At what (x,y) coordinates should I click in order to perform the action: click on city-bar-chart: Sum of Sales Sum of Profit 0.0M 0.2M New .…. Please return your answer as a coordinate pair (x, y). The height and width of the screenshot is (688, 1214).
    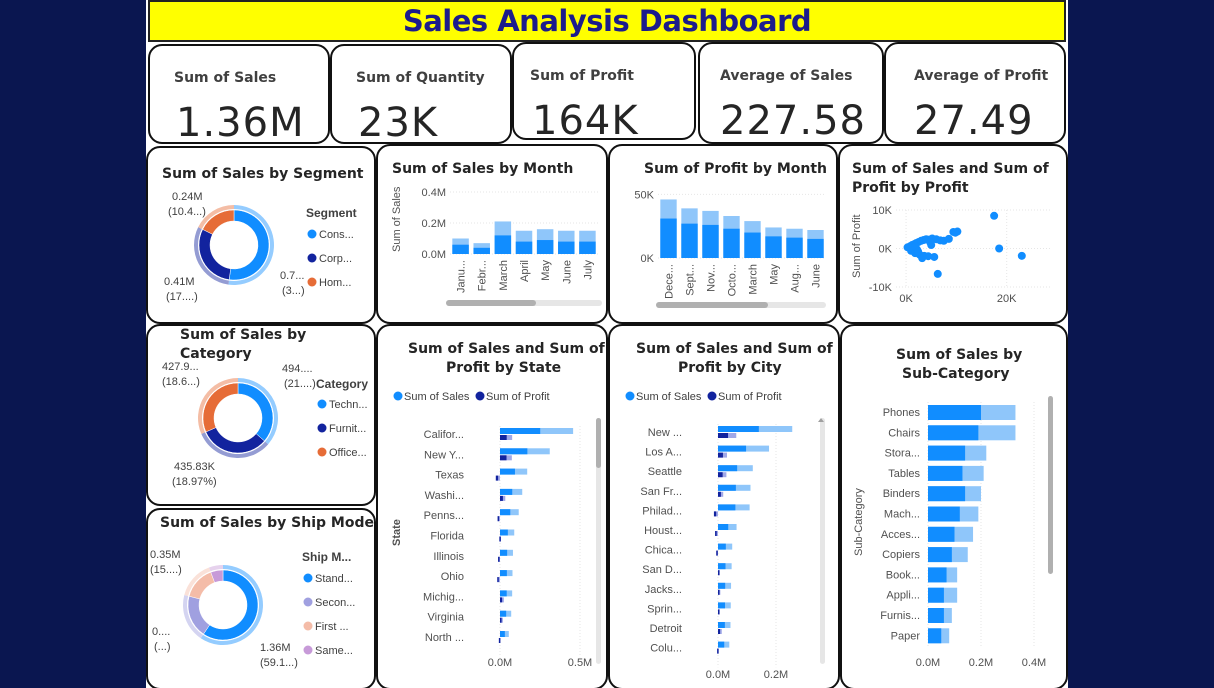
    Looking at the image, I should click on (725, 536).